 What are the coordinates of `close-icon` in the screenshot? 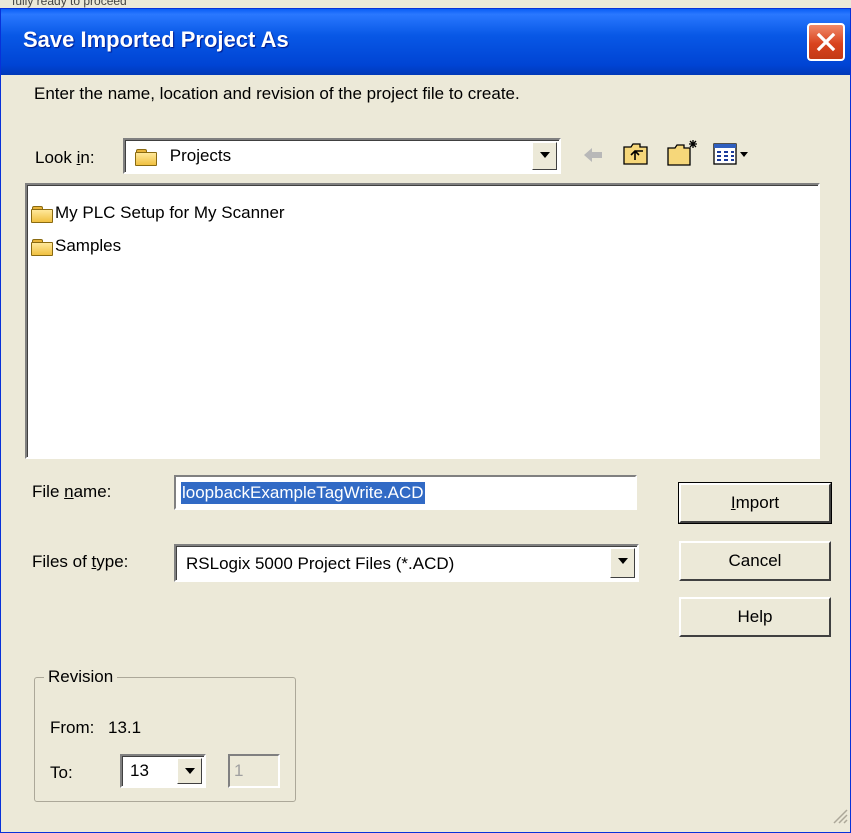 It's located at (826, 42).